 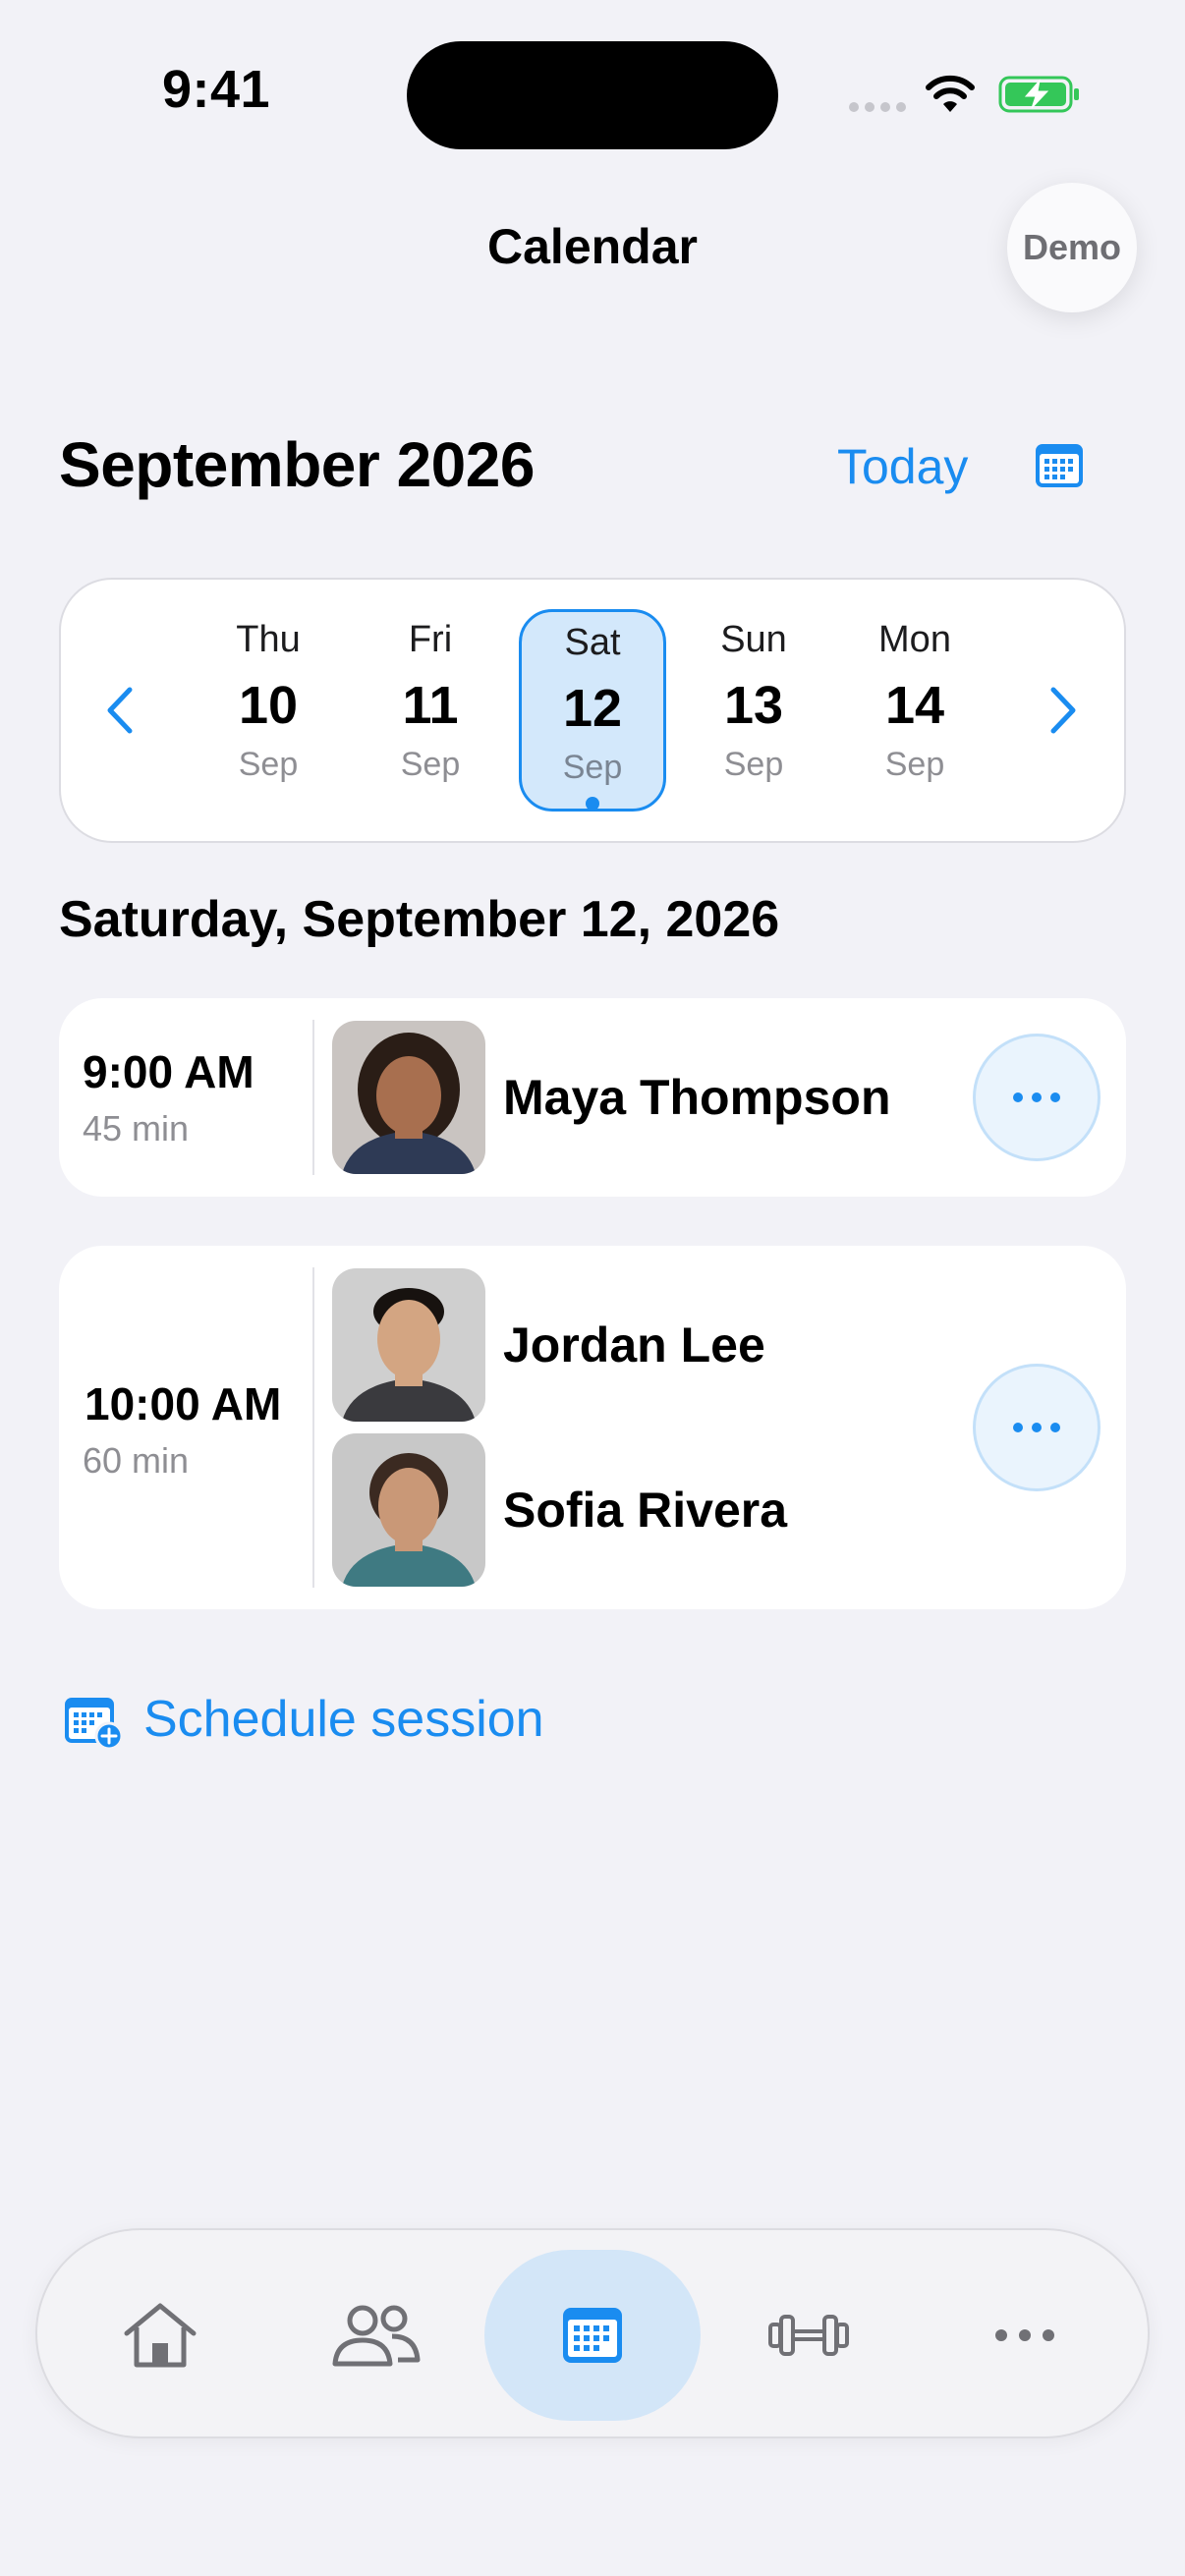 I want to click on client-name: Maya Thompson, so click(x=697, y=1097).